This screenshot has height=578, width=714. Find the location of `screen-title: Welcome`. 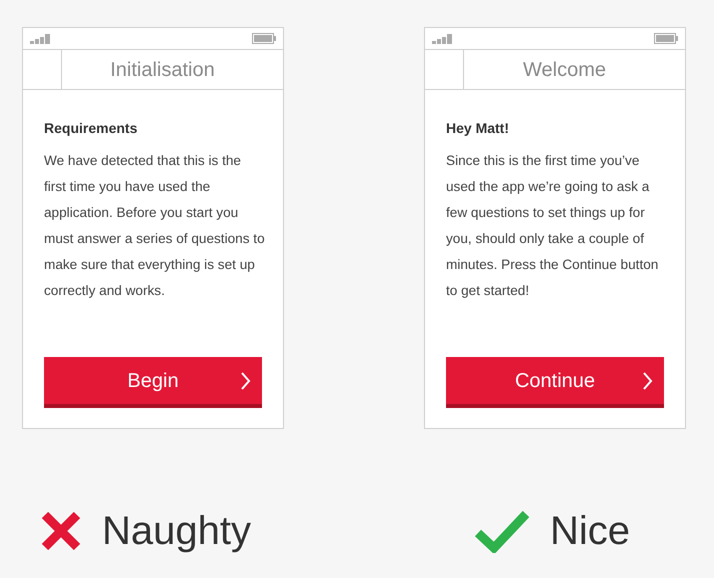

screen-title: Welcome is located at coordinates (564, 70).